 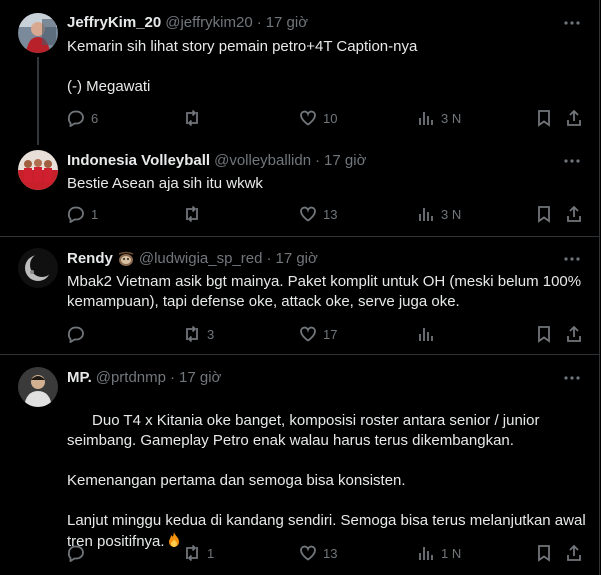 I want to click on display-name: Indonesia Volleyball, so click(x=138, y=161).